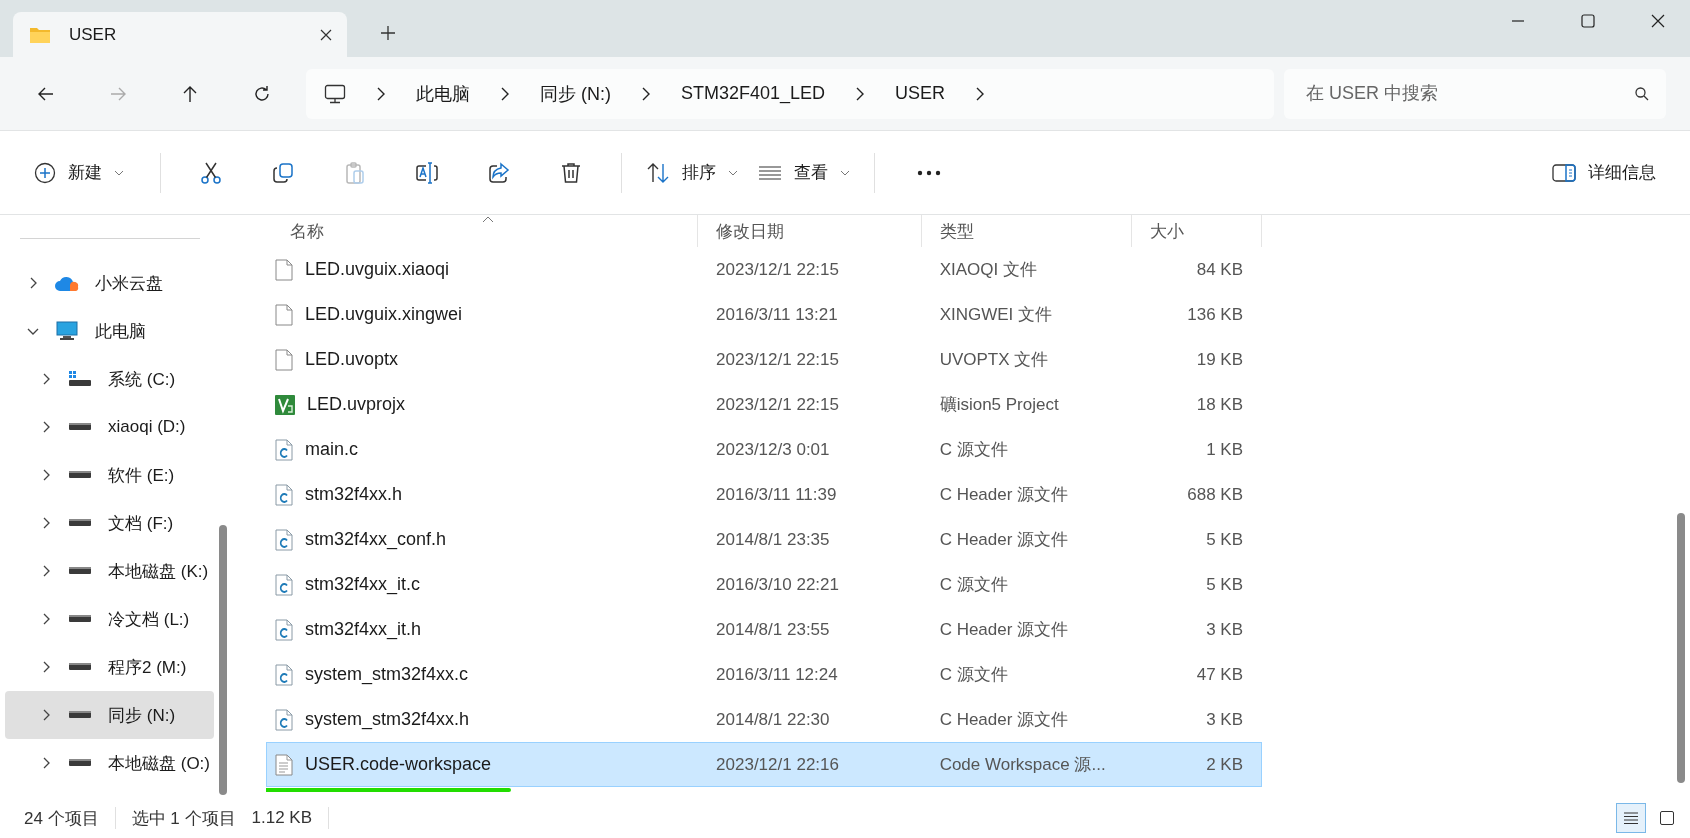 This screenshot has height=838, width=1690. I want to click on file-name: USER.code-workspace, so click(398, 764).